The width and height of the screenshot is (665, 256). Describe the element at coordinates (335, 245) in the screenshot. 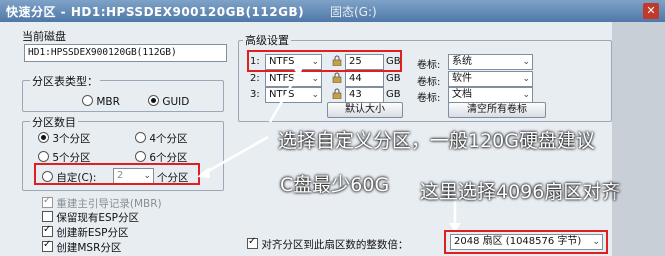

I see `checkbox-align-label: 对齐分区到此扇区数的整数倍：` at that location.